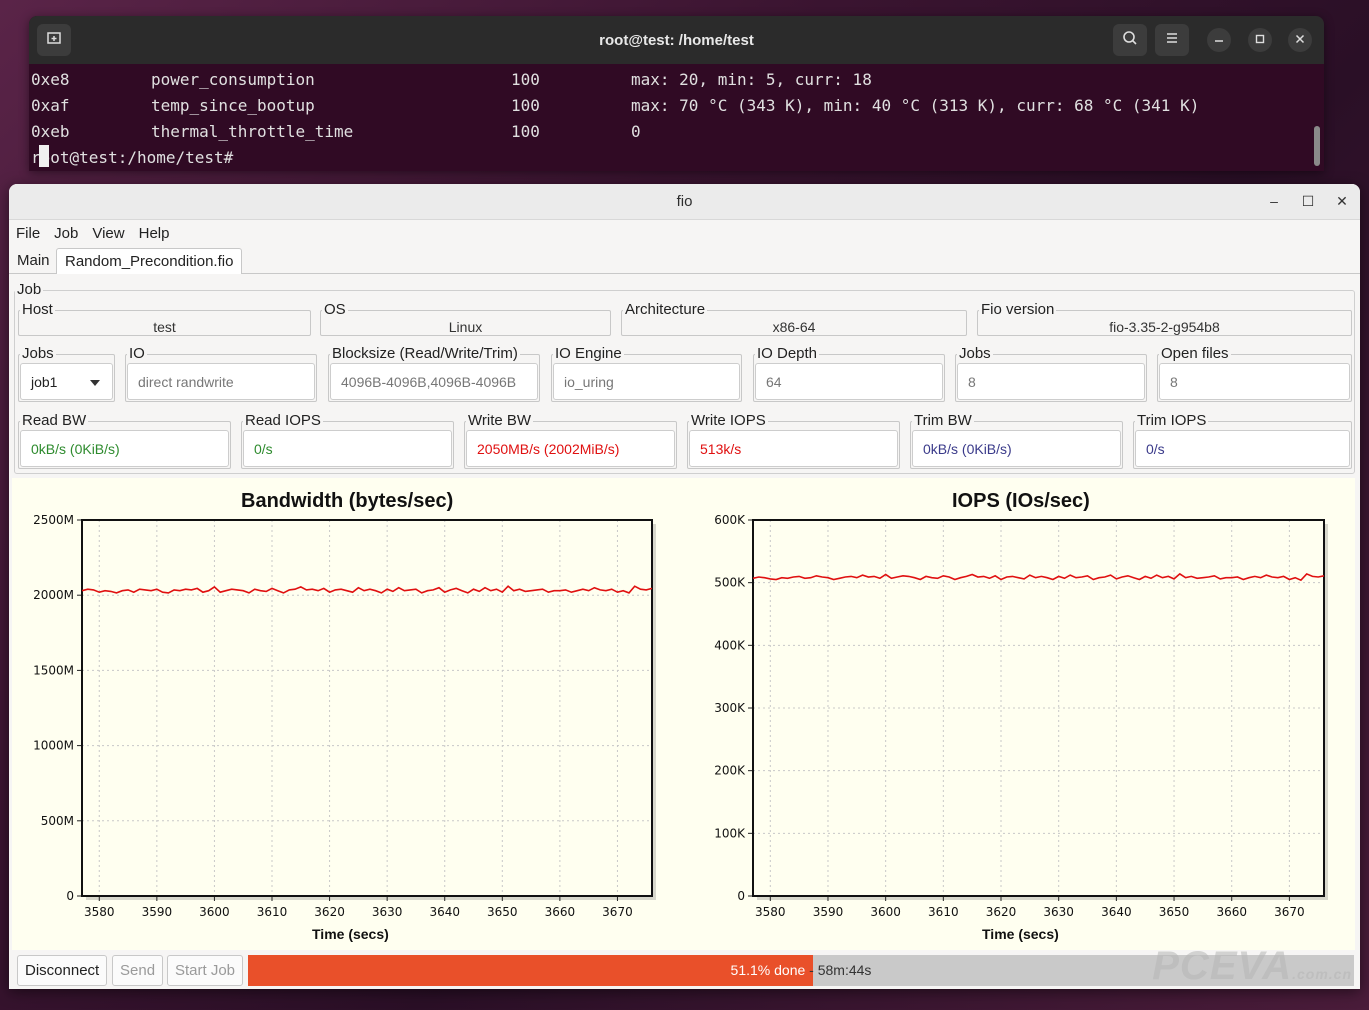 Image resolution: width=1369 pixels, height=1010 pixels. What do you see at coordinates (33, 261) in the screenshot?
I see `tab-main: Main` at bounding box center [33, 261].